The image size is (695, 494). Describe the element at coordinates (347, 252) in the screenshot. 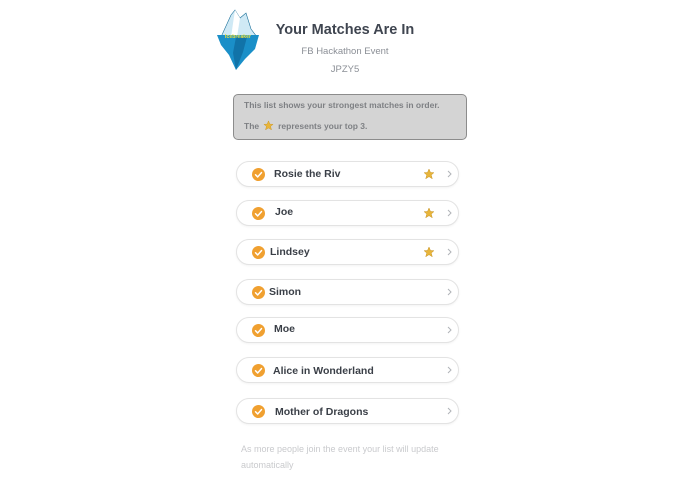

I see `match-item: Lindsey` at that location.